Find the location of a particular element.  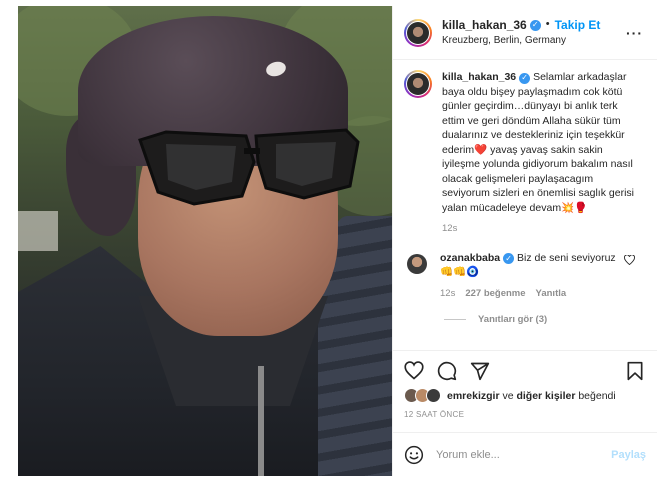

liker-username: emrekizgir is located at coordinates (473, 396).